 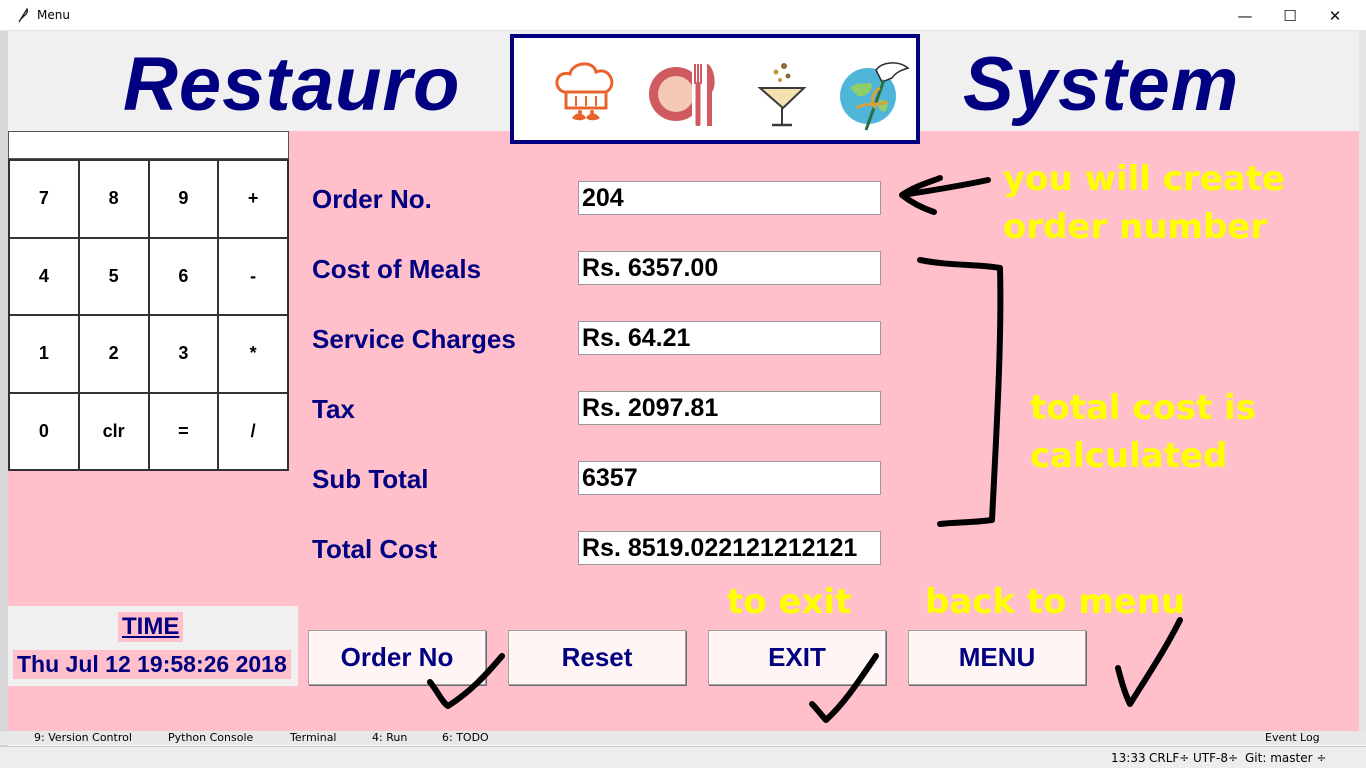 What do you see at coordinates (1144, 179) in the screenshot?
I see `annotation-order-line1: you will create` at bounding box center [1144, 179].